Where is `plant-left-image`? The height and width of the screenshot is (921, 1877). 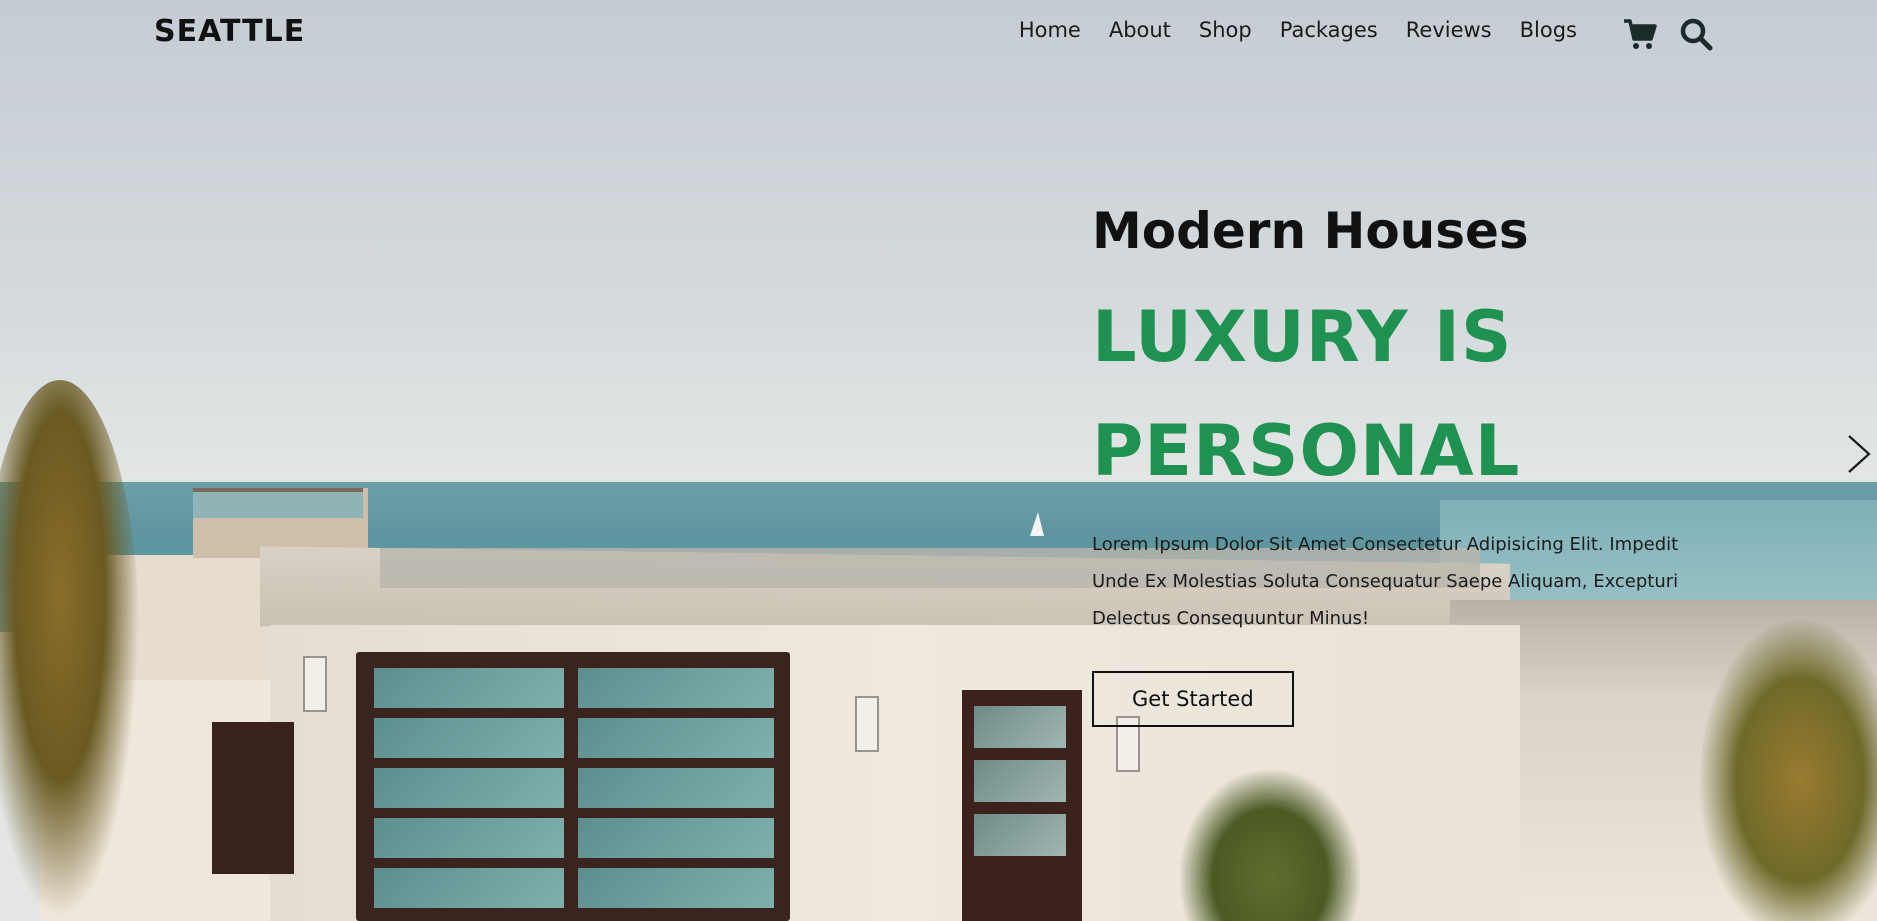 plant-left-image is located at coordinates (70, 650).